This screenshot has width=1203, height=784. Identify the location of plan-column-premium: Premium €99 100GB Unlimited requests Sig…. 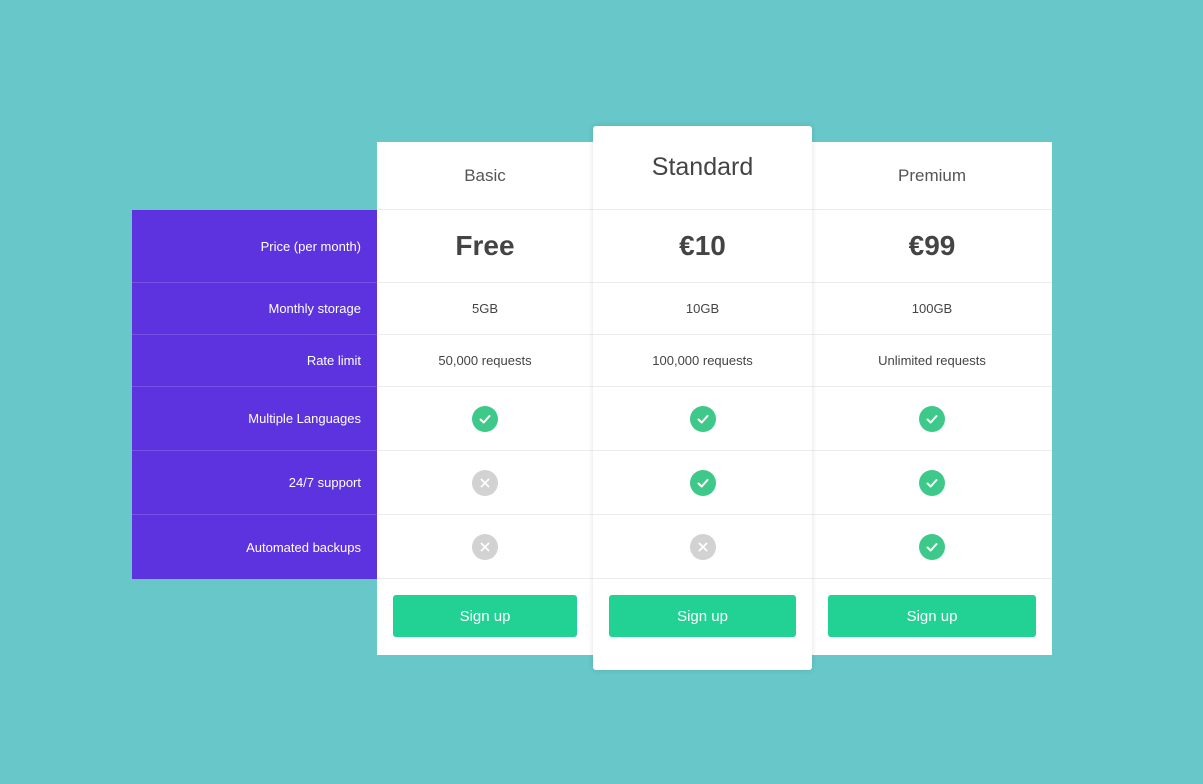
(932, 398).